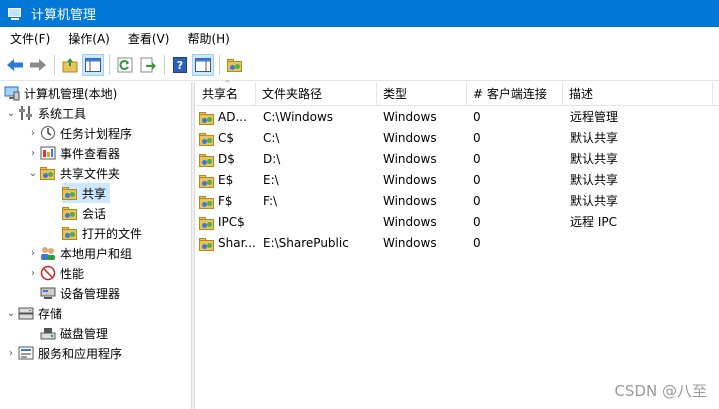  Describe the element at coordinates (270, 201) in the screenshot. I see `folder-path: F:\` at that location.